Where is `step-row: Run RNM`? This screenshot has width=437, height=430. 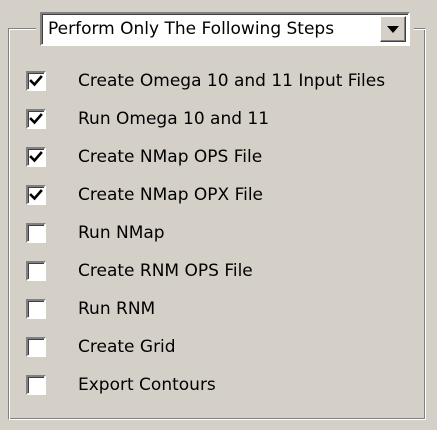
step-row: Run RNM is located at coordinates (226, 309).